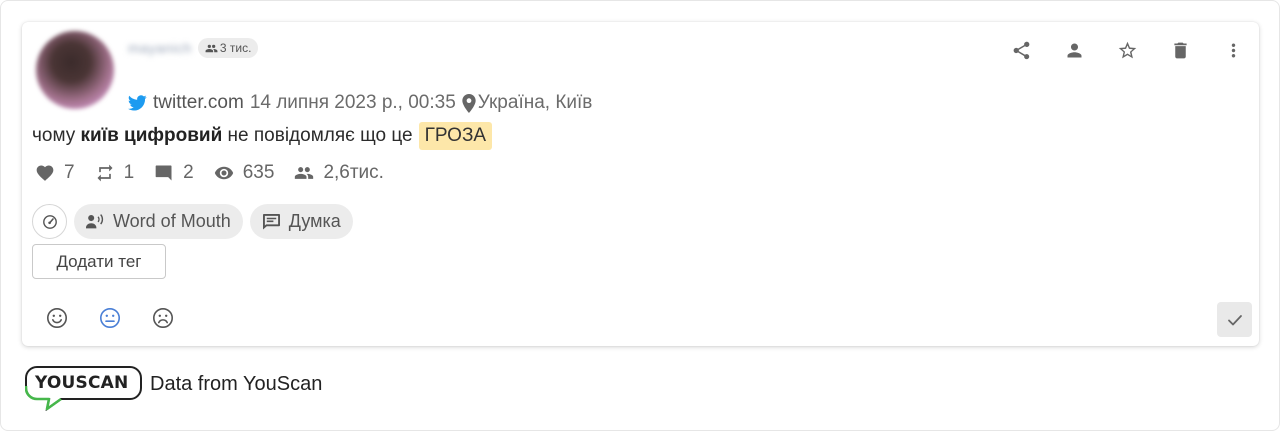 The width and height of the screenshot is (1280, 431). What do you see at coordinates (174, 173) in the screenshot?
I see `comments-metric: 2` at bounding box center [174, 173].